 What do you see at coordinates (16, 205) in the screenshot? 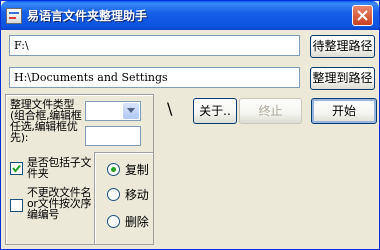
I see `keep-name-checkbox` at bounding box center [16, 205].